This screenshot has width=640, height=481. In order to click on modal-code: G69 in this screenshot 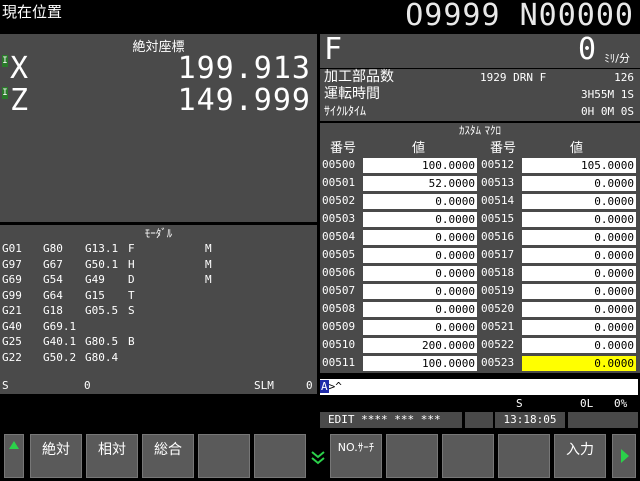, I will do `click(12, 279)`.